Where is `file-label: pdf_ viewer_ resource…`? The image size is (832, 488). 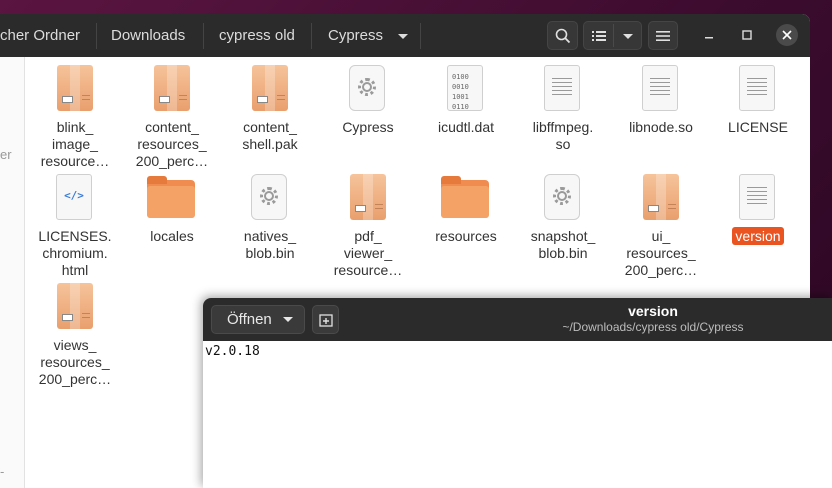
file-label: pdf_ viewer_ resource… is located at coordinates (368, 253).